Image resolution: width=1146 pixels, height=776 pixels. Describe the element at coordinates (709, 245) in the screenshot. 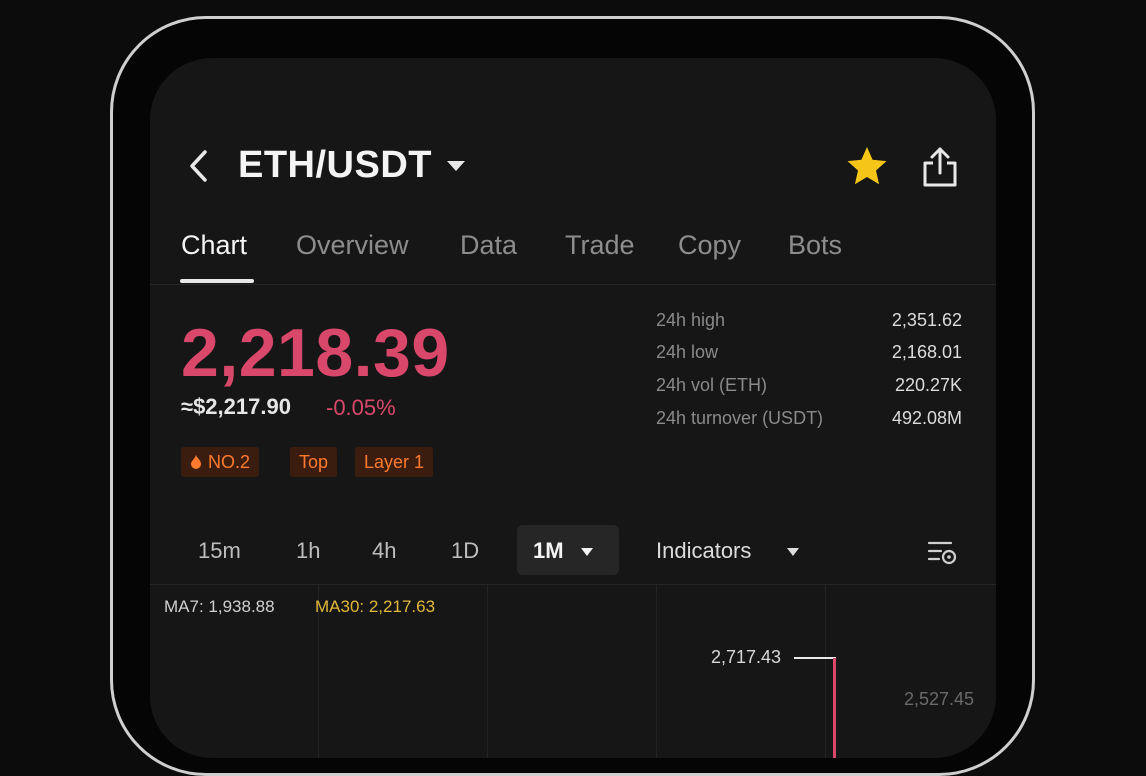

I see `tab-copy: Copy` at that location.